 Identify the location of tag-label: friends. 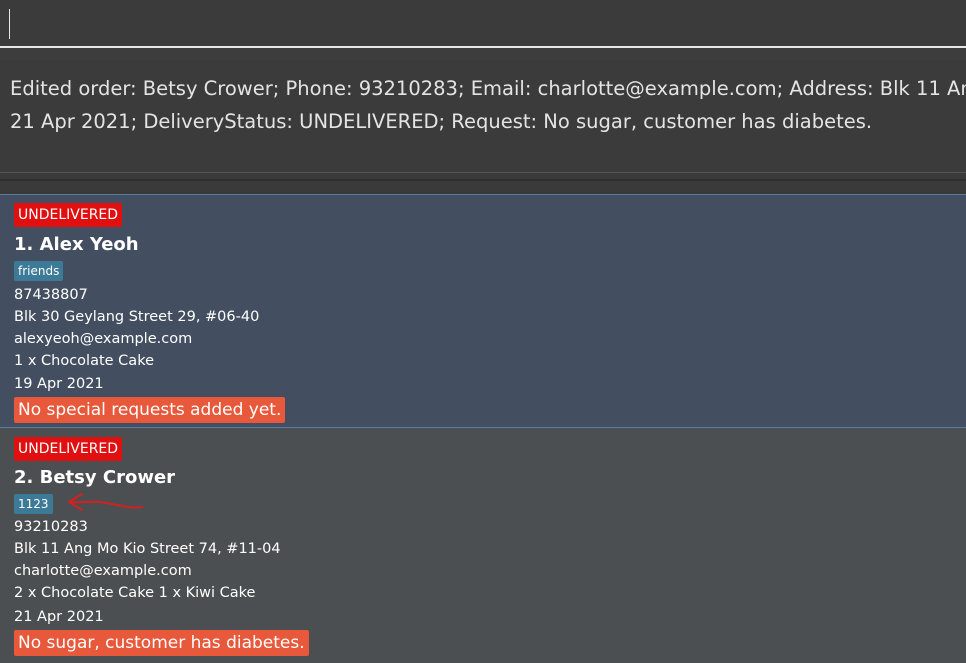
(39, 271).